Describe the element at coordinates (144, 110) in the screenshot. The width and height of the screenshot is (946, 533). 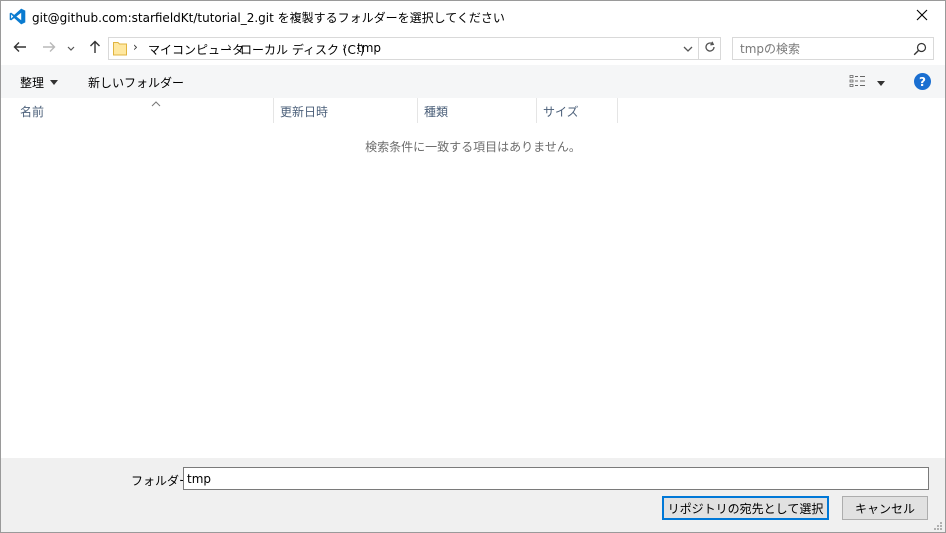
I see `column-header-name: 名前` at that location.